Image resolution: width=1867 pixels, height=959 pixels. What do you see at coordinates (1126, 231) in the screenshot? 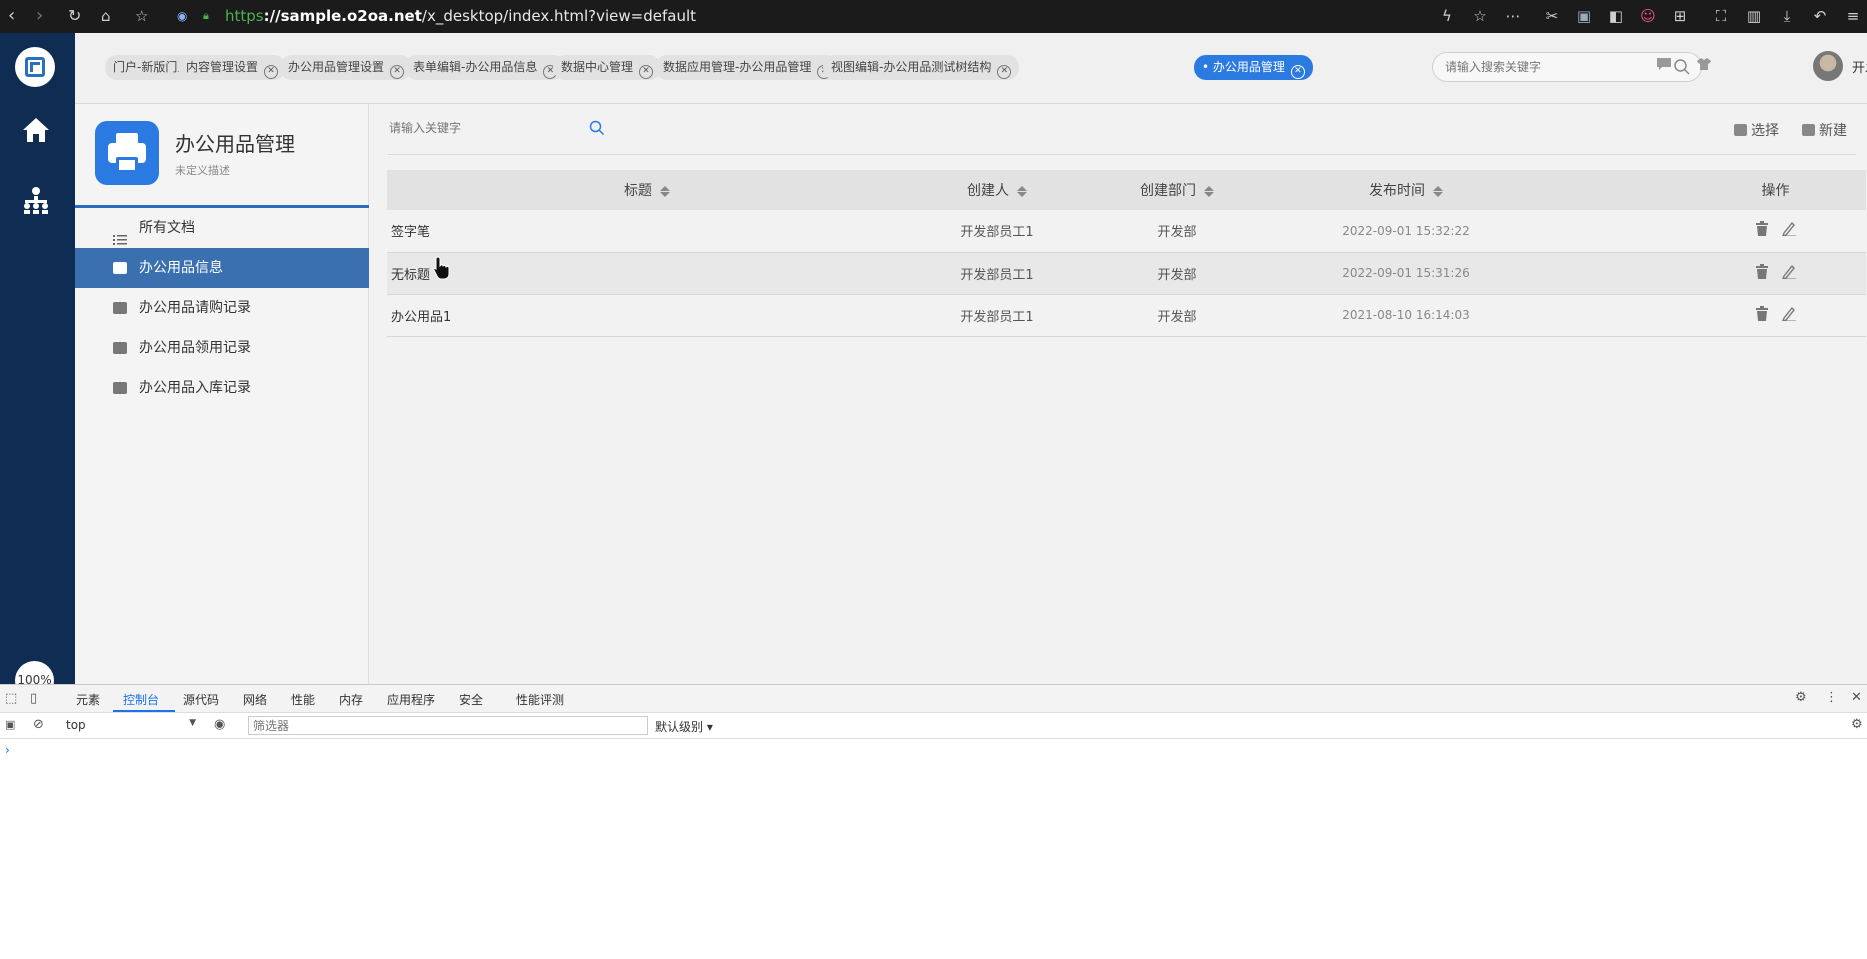
I see `table-row: 签字笔 开发部员工1 开发部 2022-09-01 15:32:22` at bounding box center [1126, 231].